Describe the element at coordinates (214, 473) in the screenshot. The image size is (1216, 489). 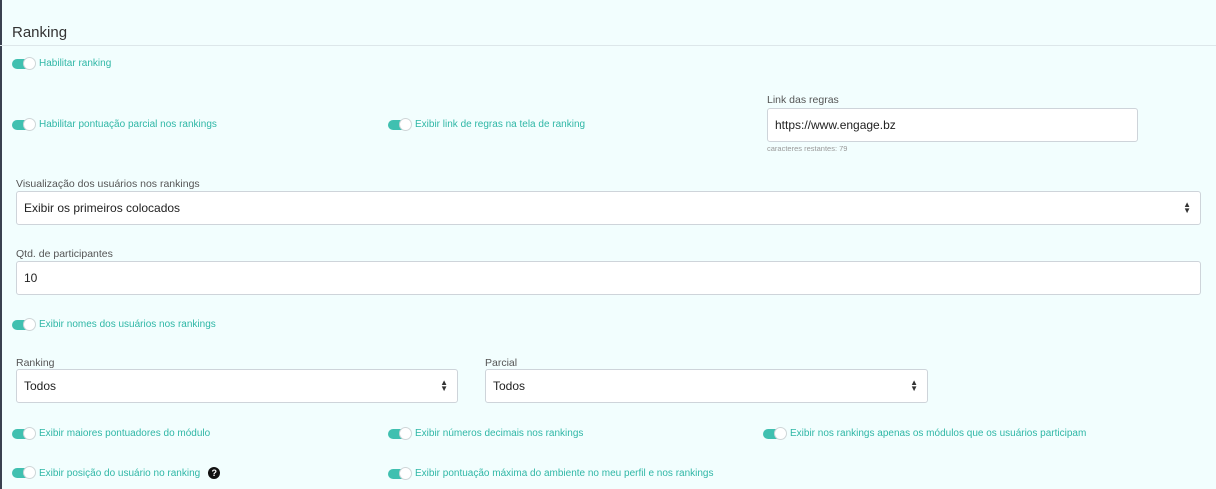
I see `question-icon: ?` at that location.